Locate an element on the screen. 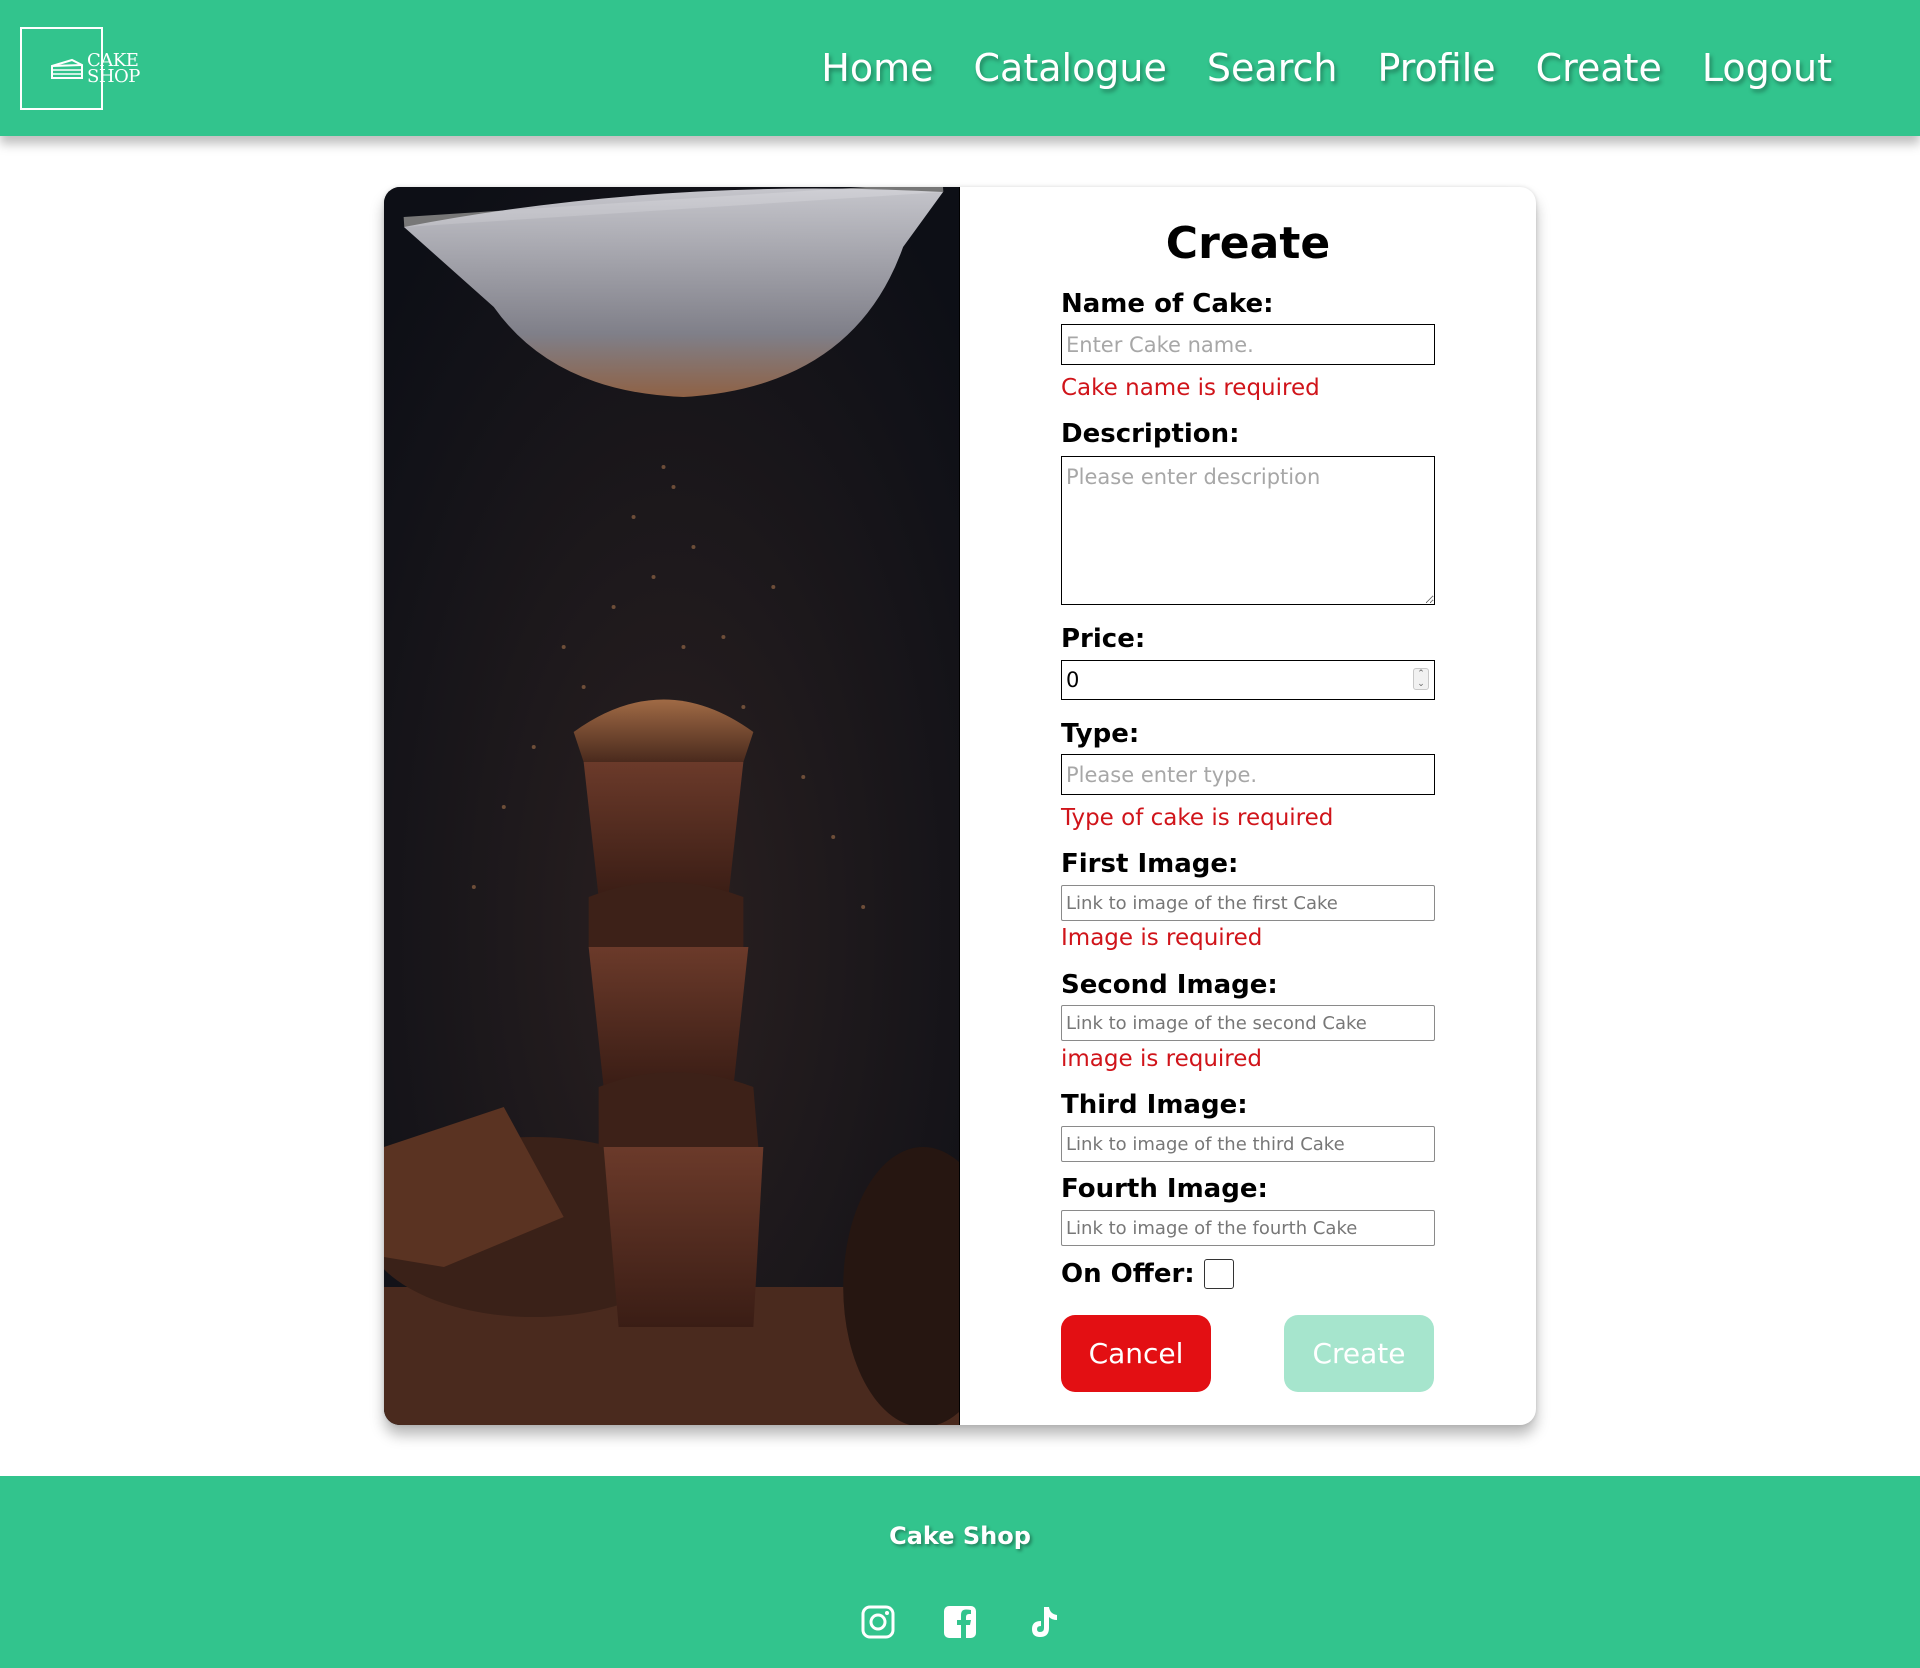  cancel-button: Cancel is located at coordinates (1136, 1353).